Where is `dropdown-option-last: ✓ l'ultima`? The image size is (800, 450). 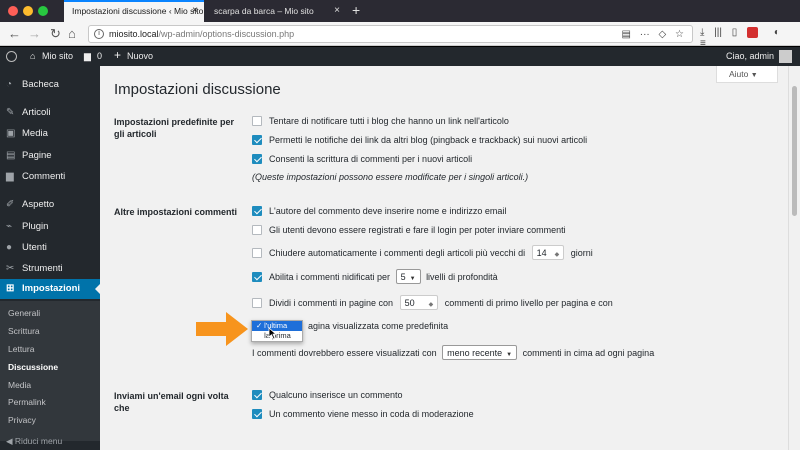 dropdown-option-last: ✓ l'ultima is located at coordinates (277, 326).